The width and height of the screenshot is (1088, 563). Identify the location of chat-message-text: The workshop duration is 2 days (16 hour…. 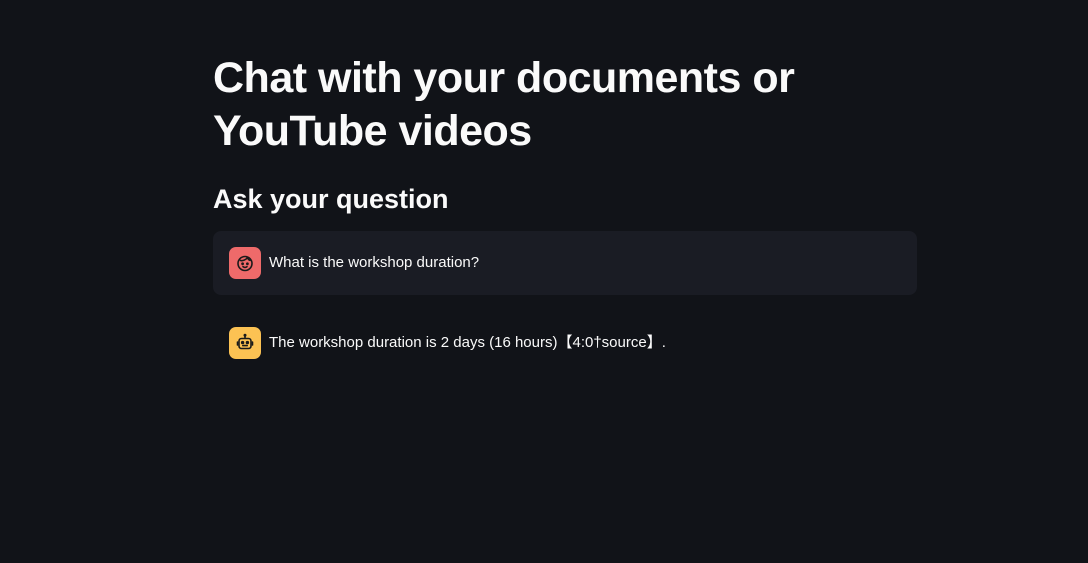
(467, 342).